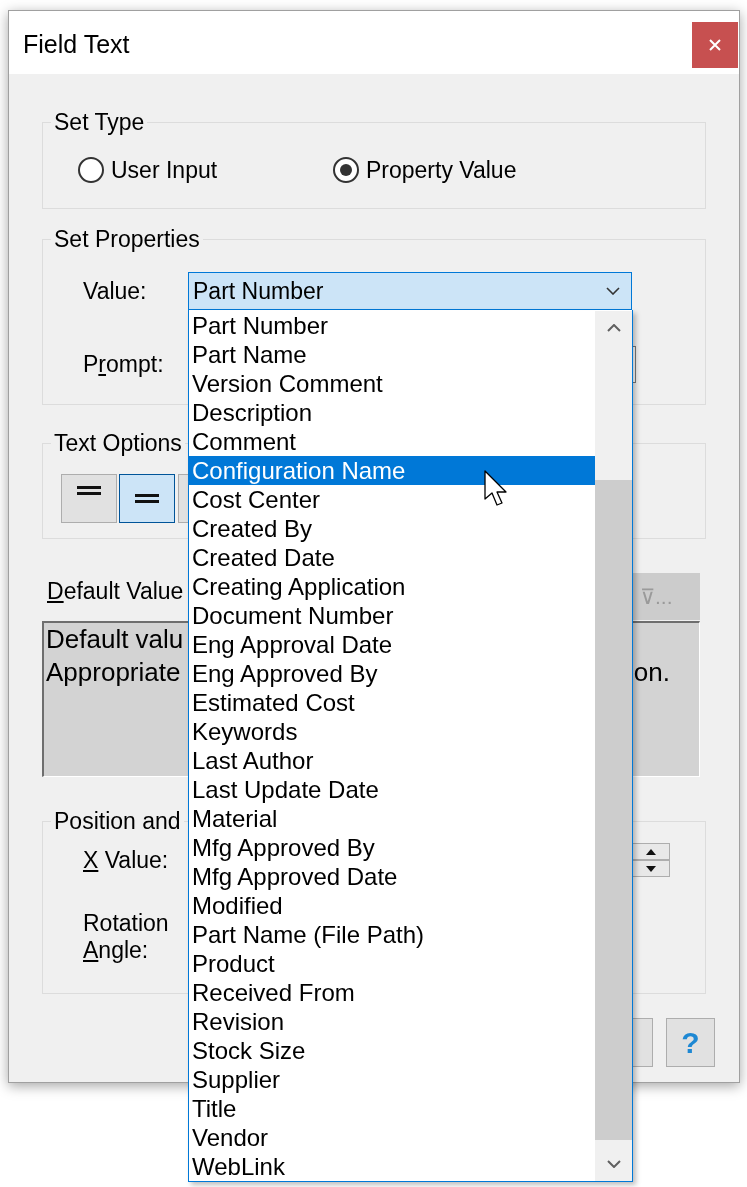 Image resolution: width=747 pixels, height=1187 pixels. What do you see at coordinates (117, 821) in the screenshot?
I see `group-label: Position and` at bounding box center [117, 821].